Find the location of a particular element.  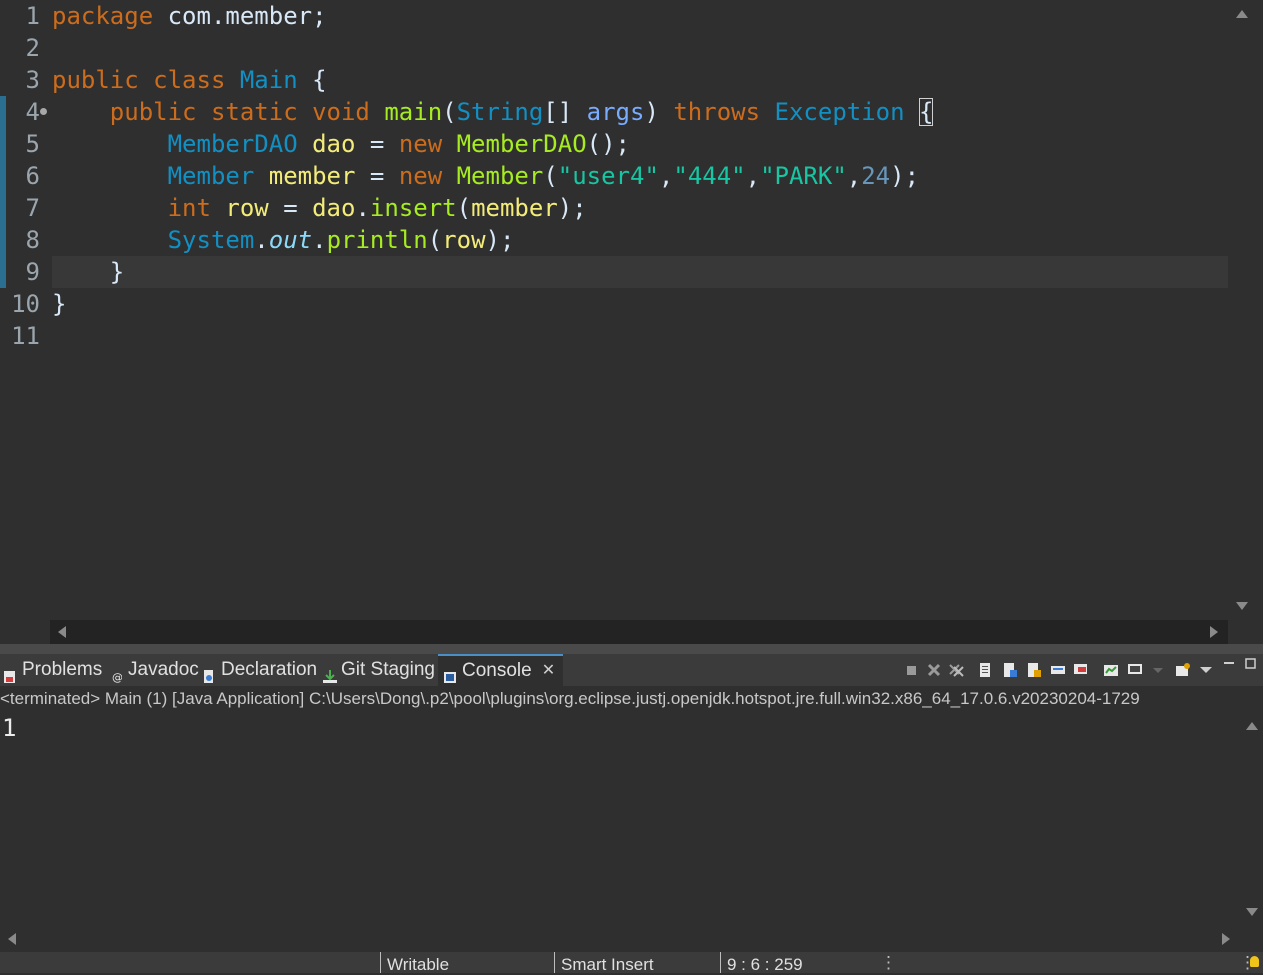

open-console-icon is located at coordinates (1135, 670).